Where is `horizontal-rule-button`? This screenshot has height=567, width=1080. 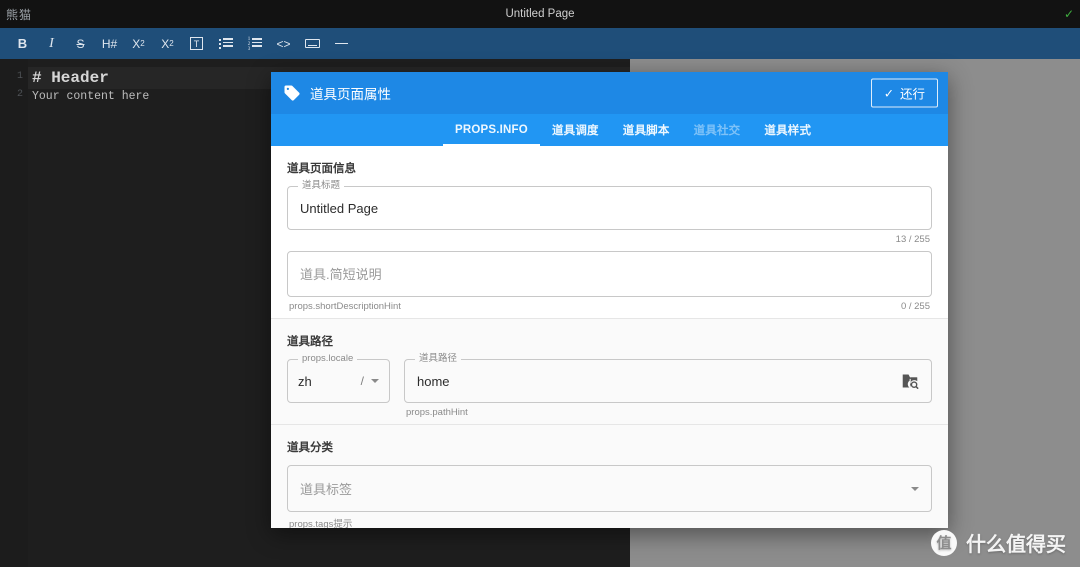 horizontal-rule-button is located at coordinates (341, 43).